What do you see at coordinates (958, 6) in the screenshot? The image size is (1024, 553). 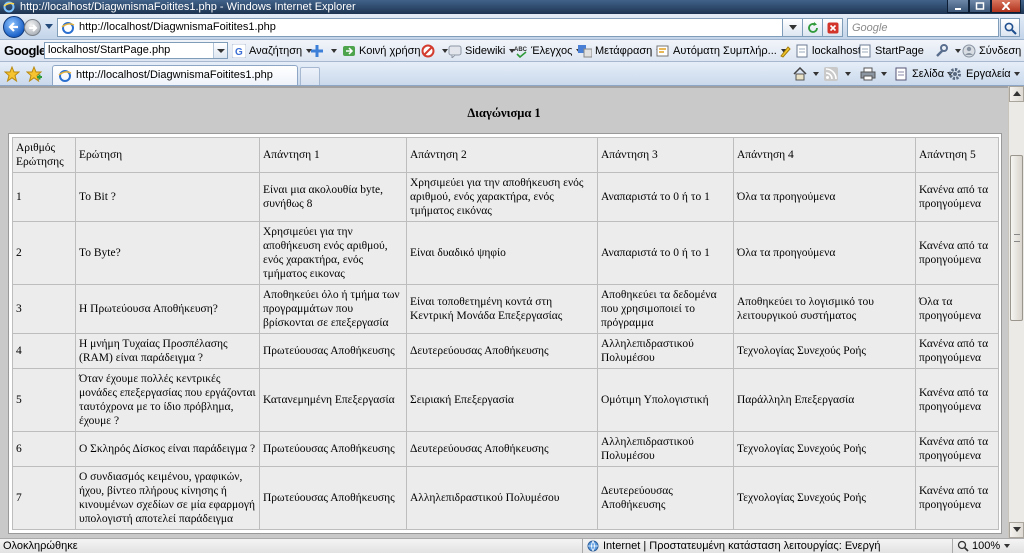 I see `minimize-button` at bounding box center [958, 6].